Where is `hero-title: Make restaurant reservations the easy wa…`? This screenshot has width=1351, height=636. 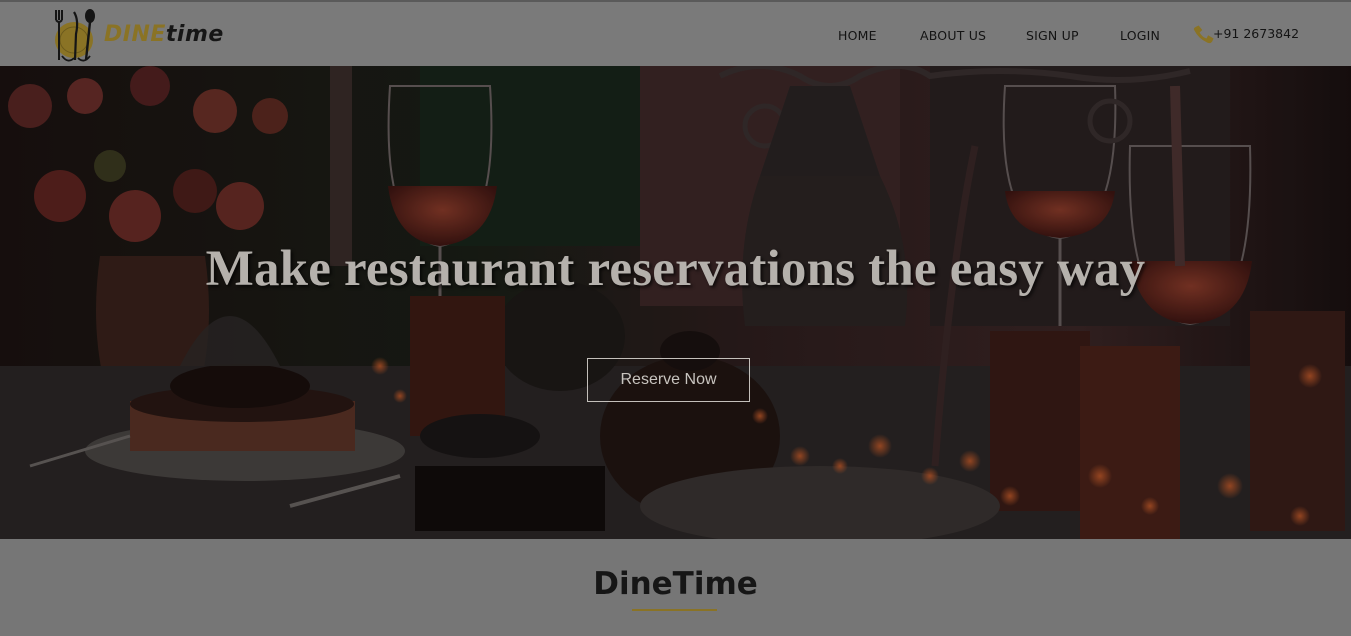 hero-title: Make restaurant reservations the easy wa… is located at coordinates (675, 269).